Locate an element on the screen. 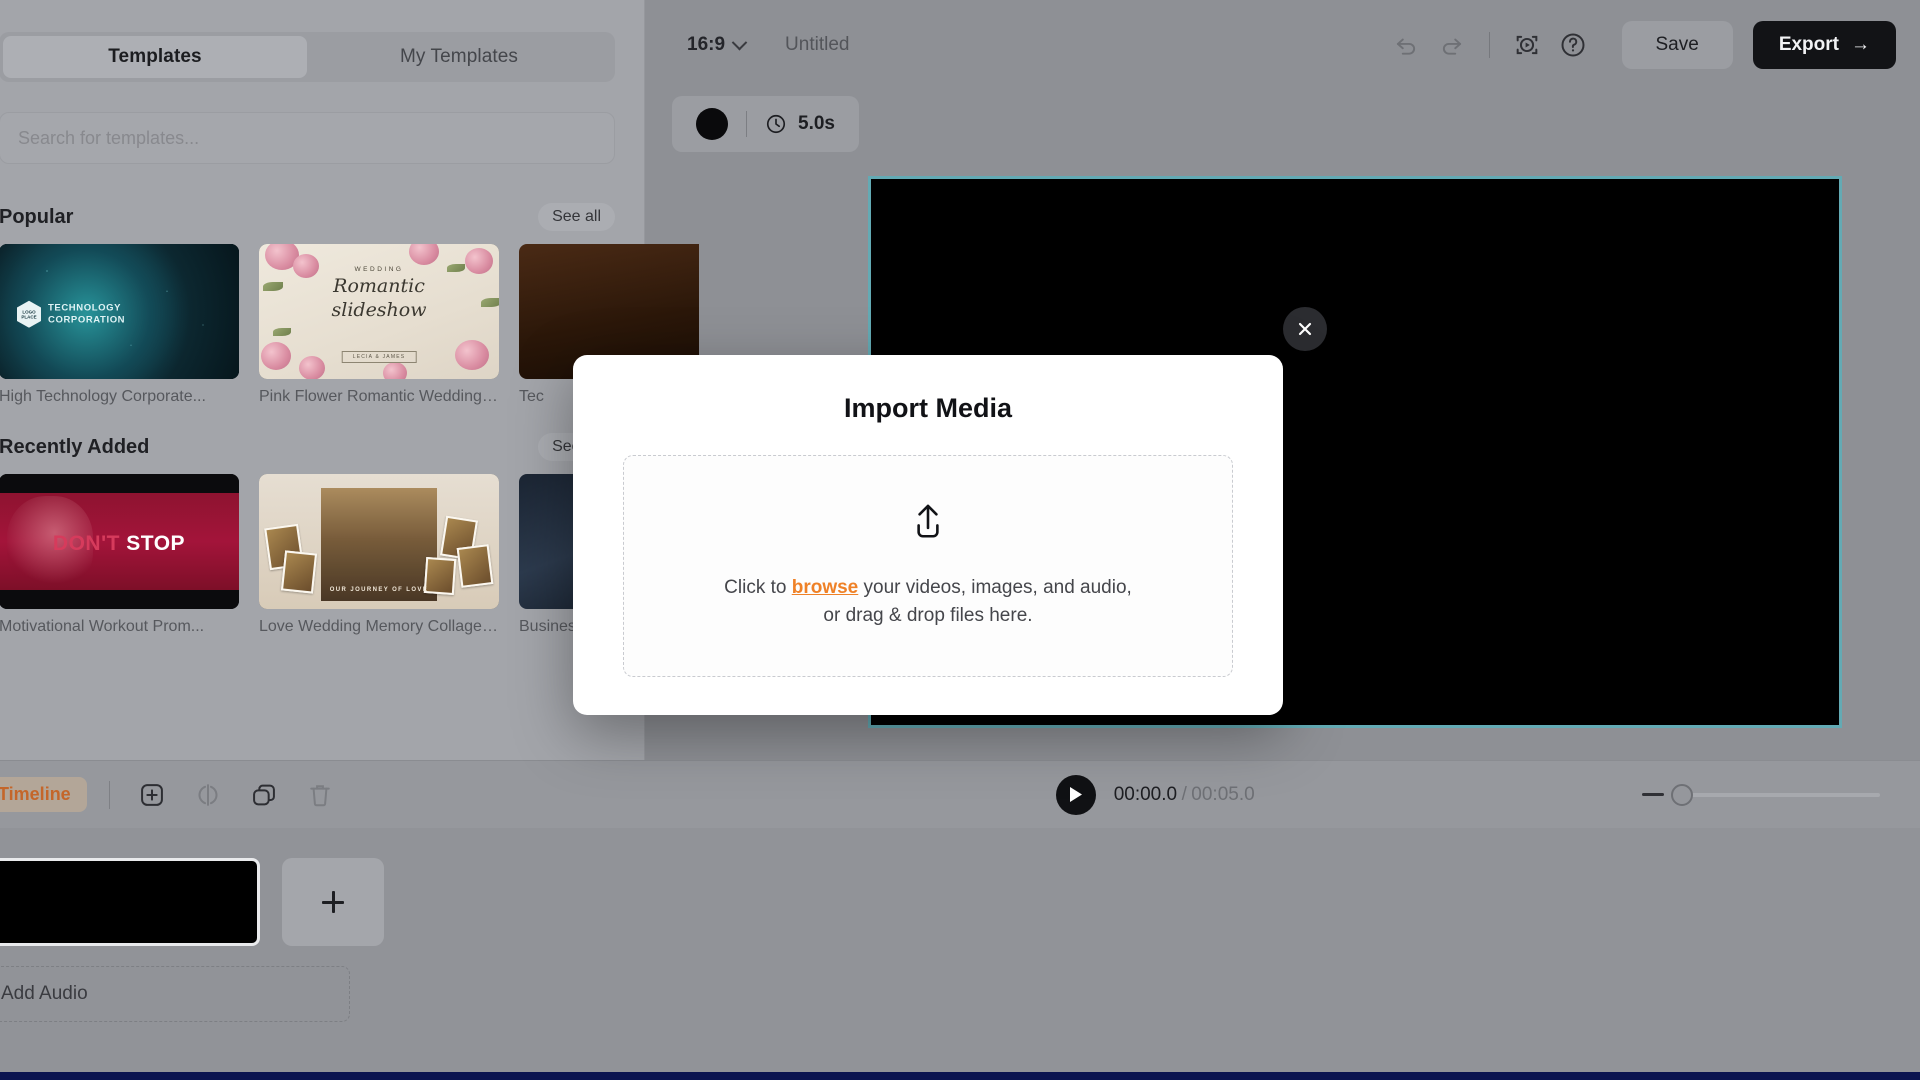 This screenshot has width=1920, height=1080. upload-icon is located at coordinates (928, 521).